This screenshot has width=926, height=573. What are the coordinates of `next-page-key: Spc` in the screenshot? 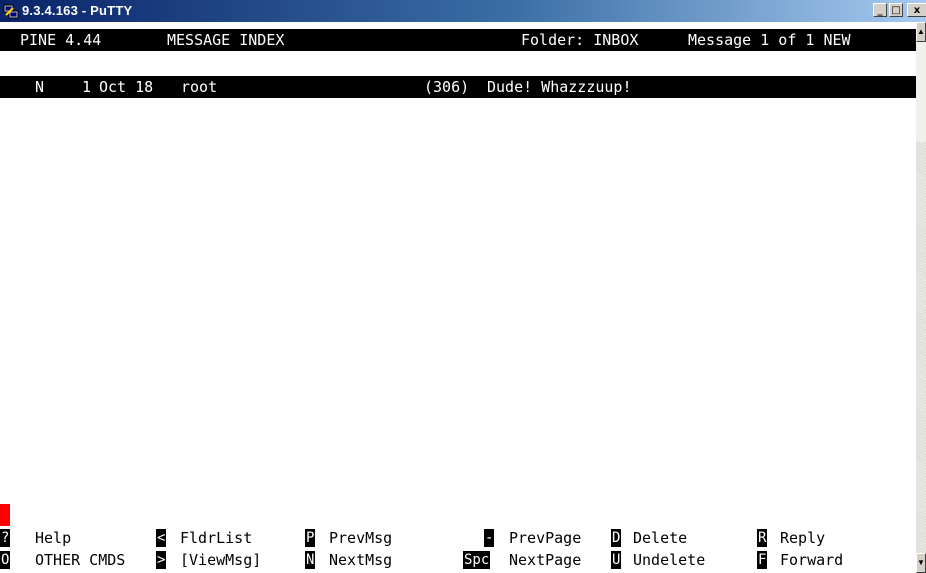 It's located at (477, 560).